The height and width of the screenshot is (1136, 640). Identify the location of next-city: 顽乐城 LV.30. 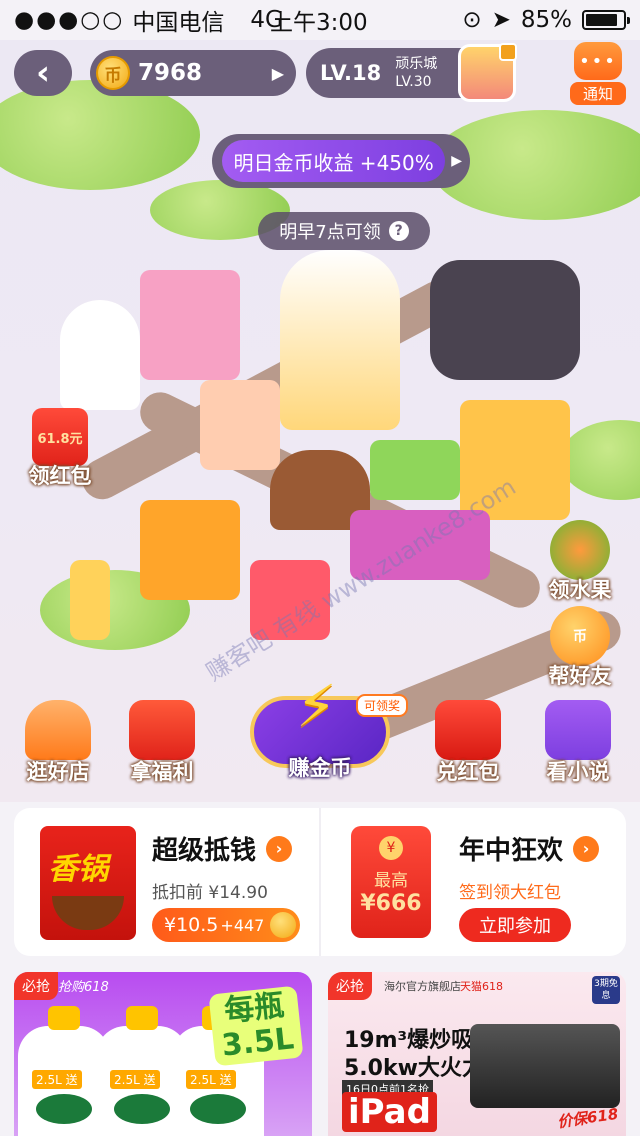
(416, 73).